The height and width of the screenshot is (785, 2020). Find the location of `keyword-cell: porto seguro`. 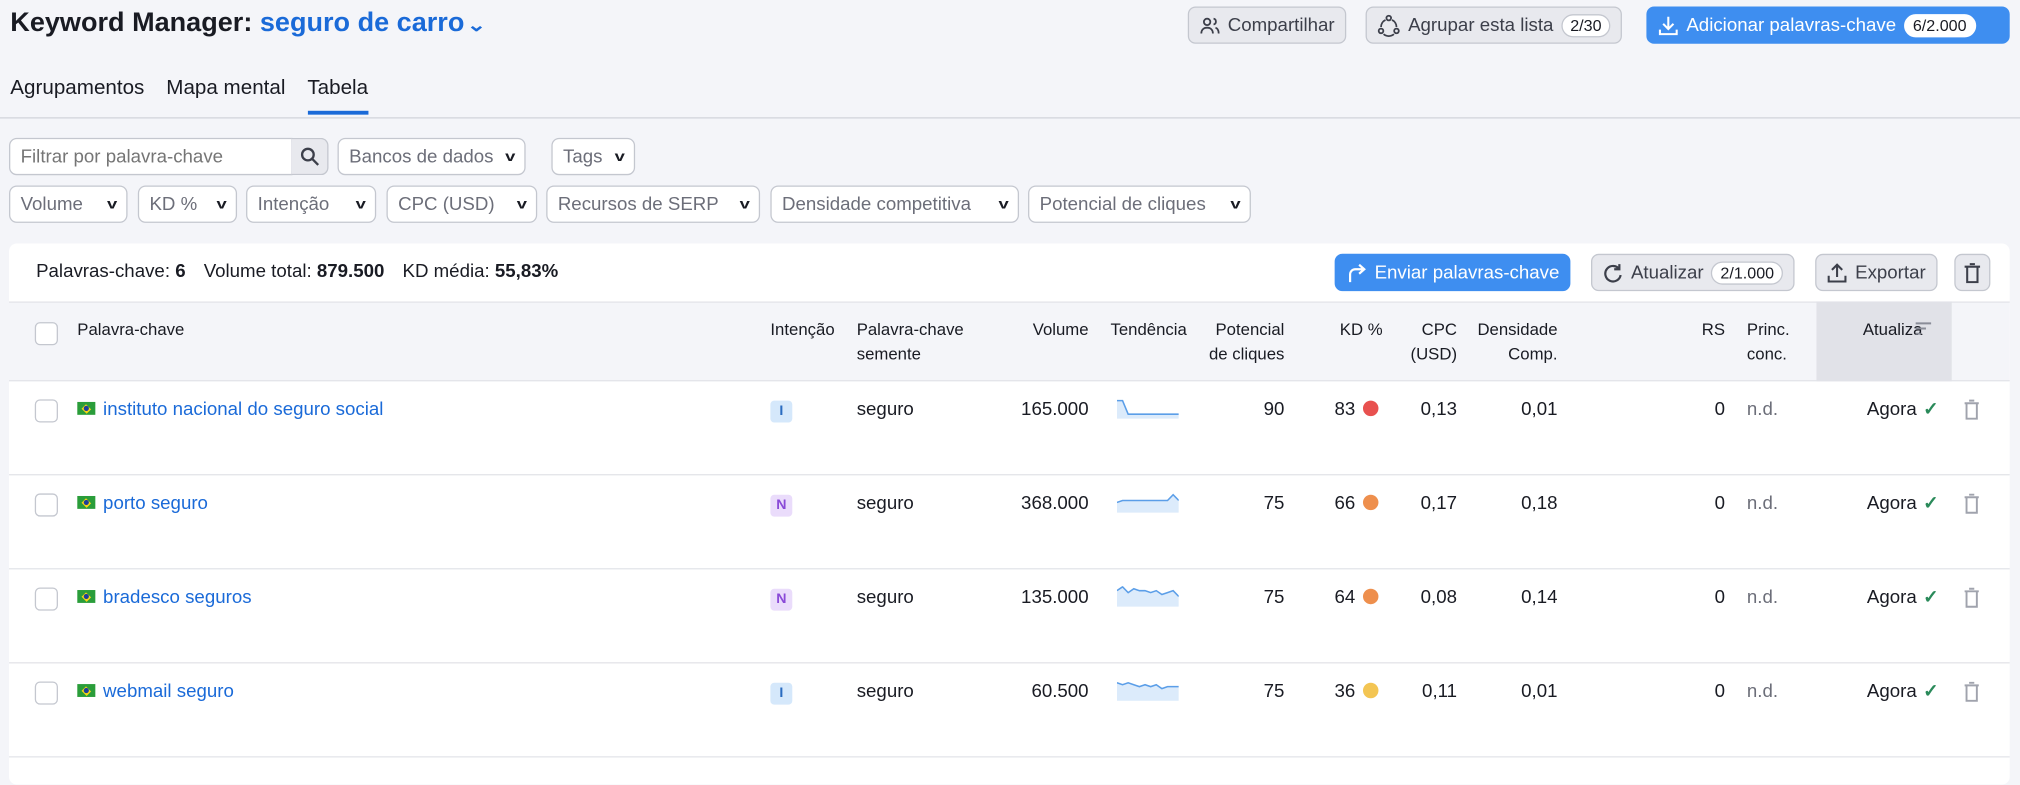

keyword-cell: porto seguro is located at coordinates (142, 503).